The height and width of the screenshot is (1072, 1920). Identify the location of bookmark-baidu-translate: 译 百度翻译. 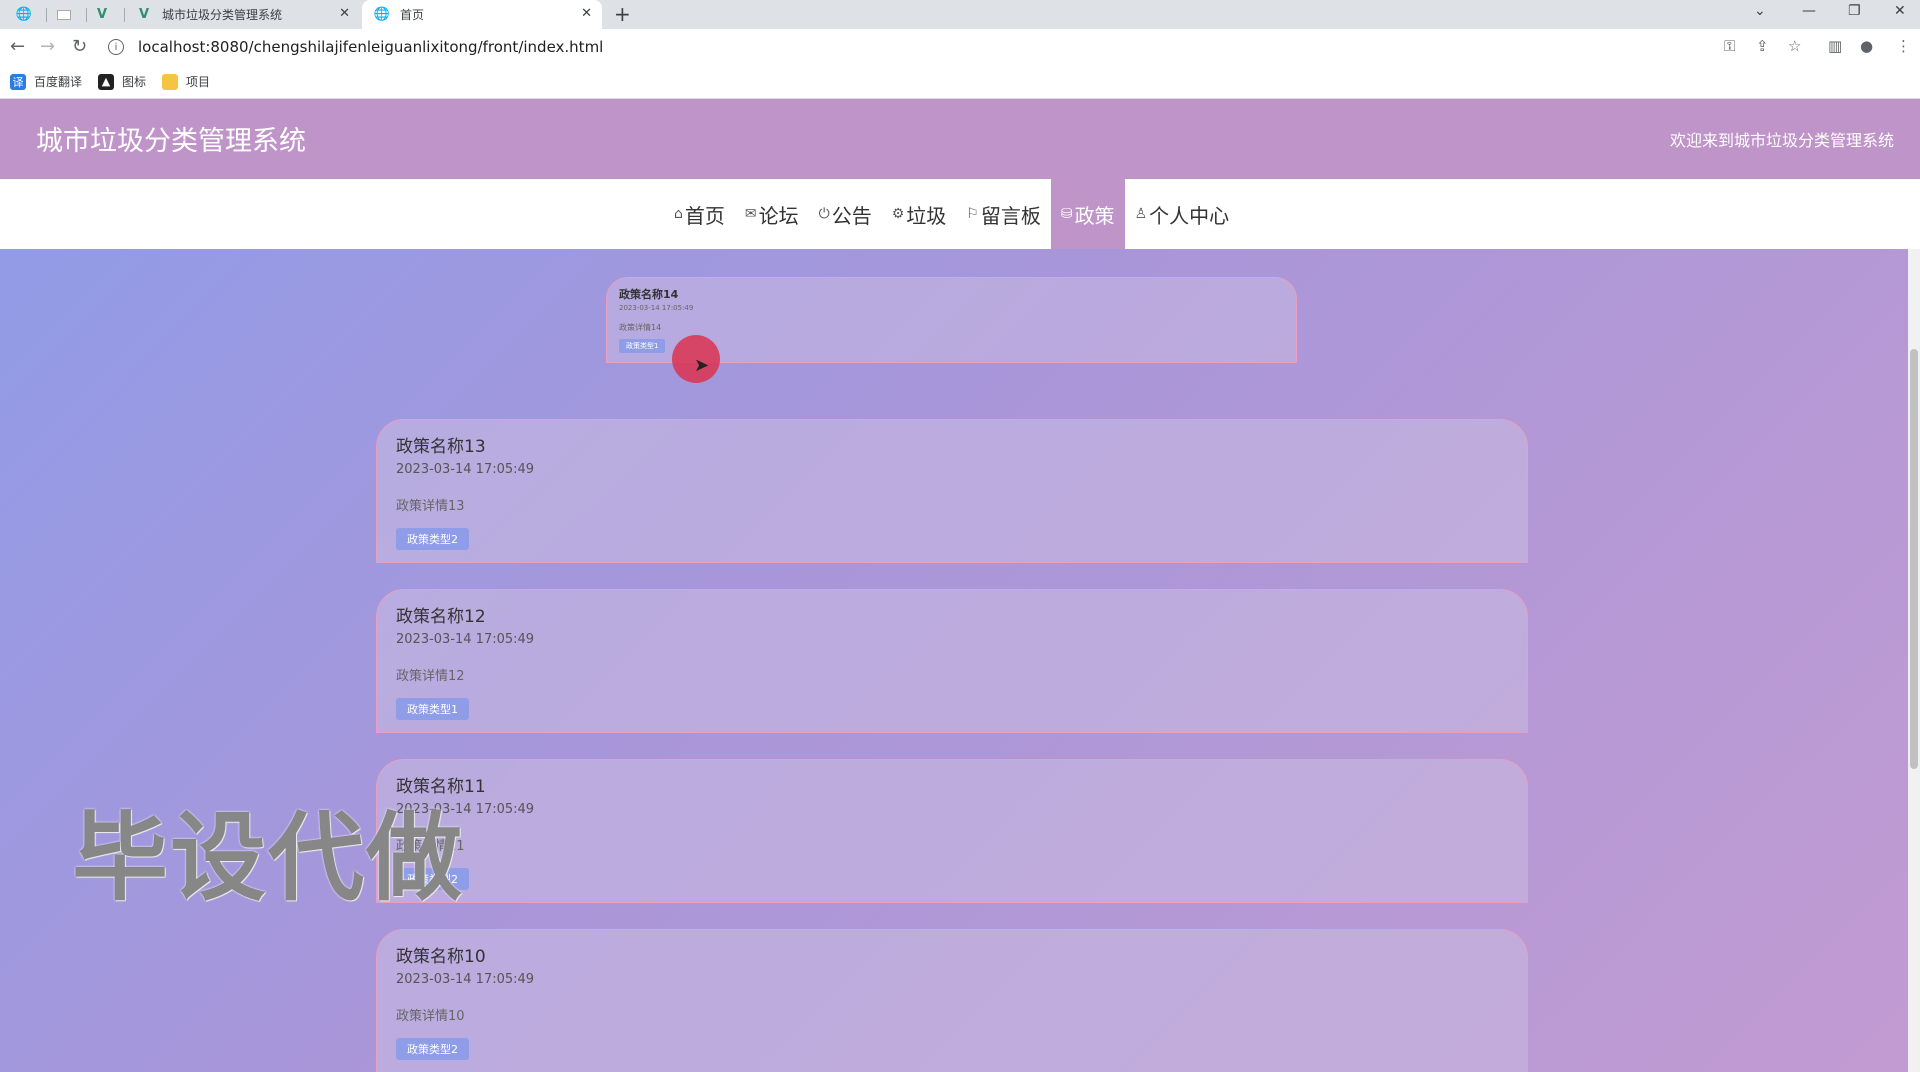
(46, 81).